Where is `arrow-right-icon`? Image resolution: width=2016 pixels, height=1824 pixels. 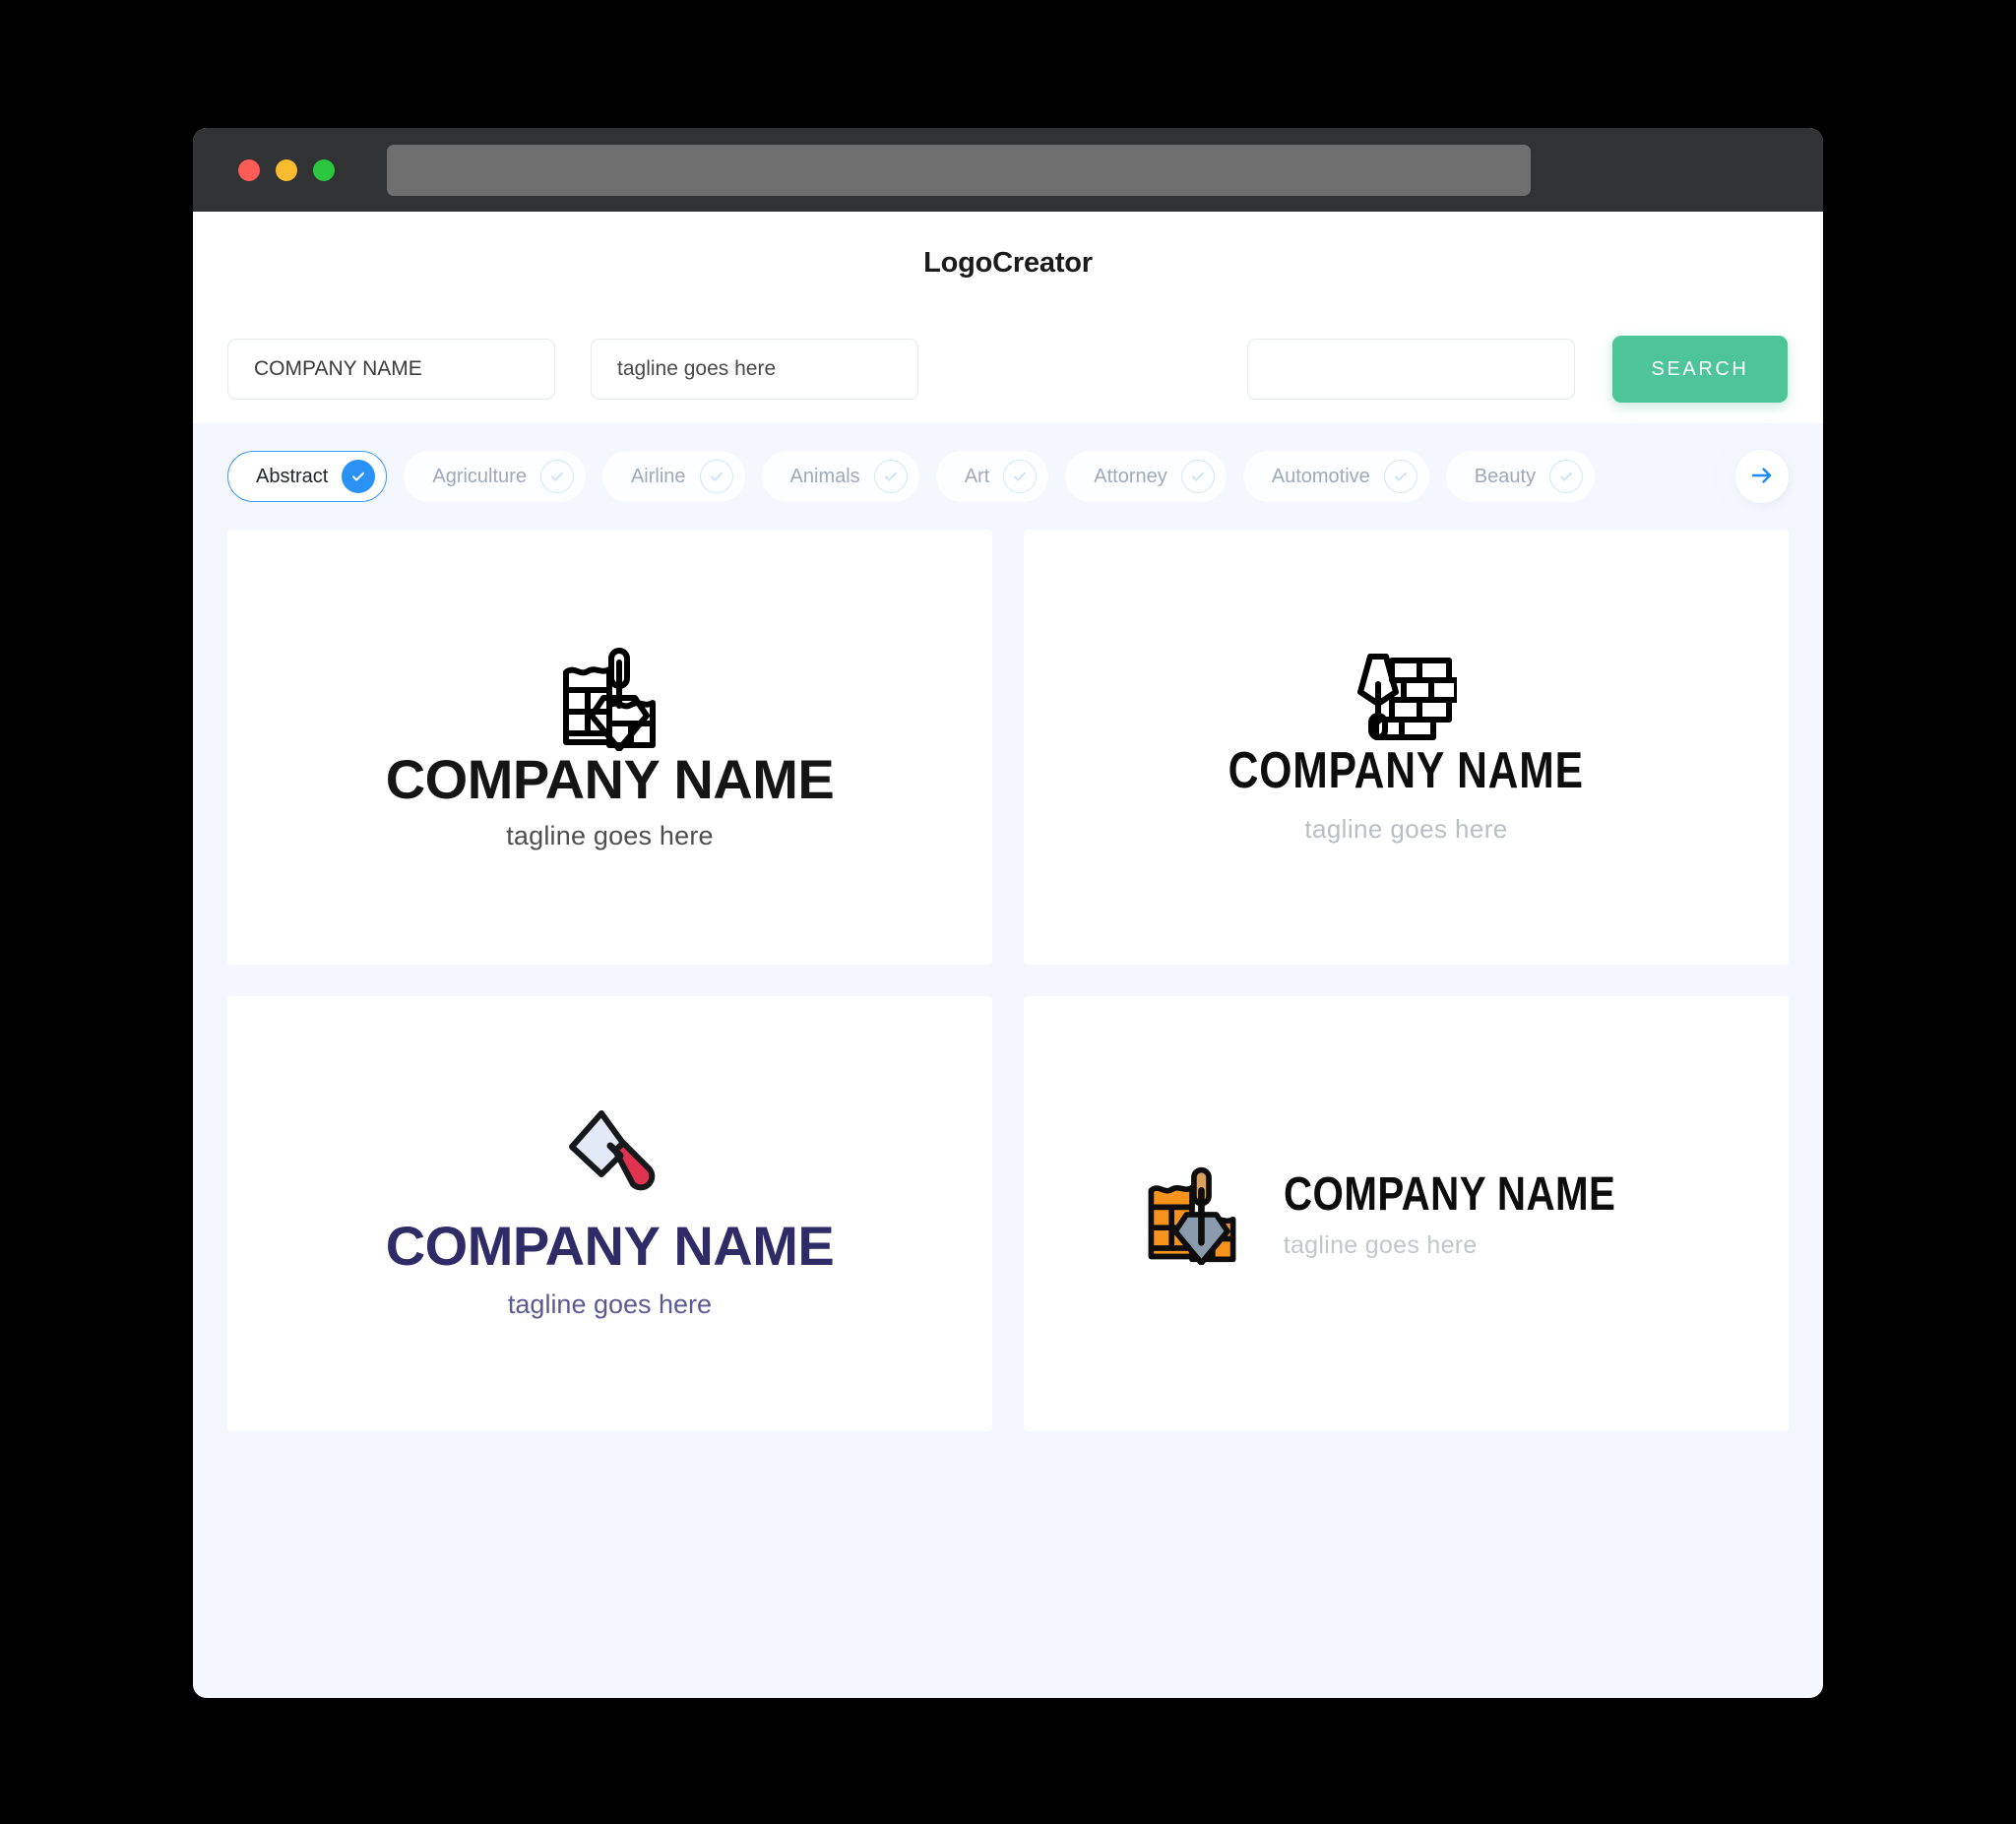 arrow-right-icon is located at coordinates (1762, 477).